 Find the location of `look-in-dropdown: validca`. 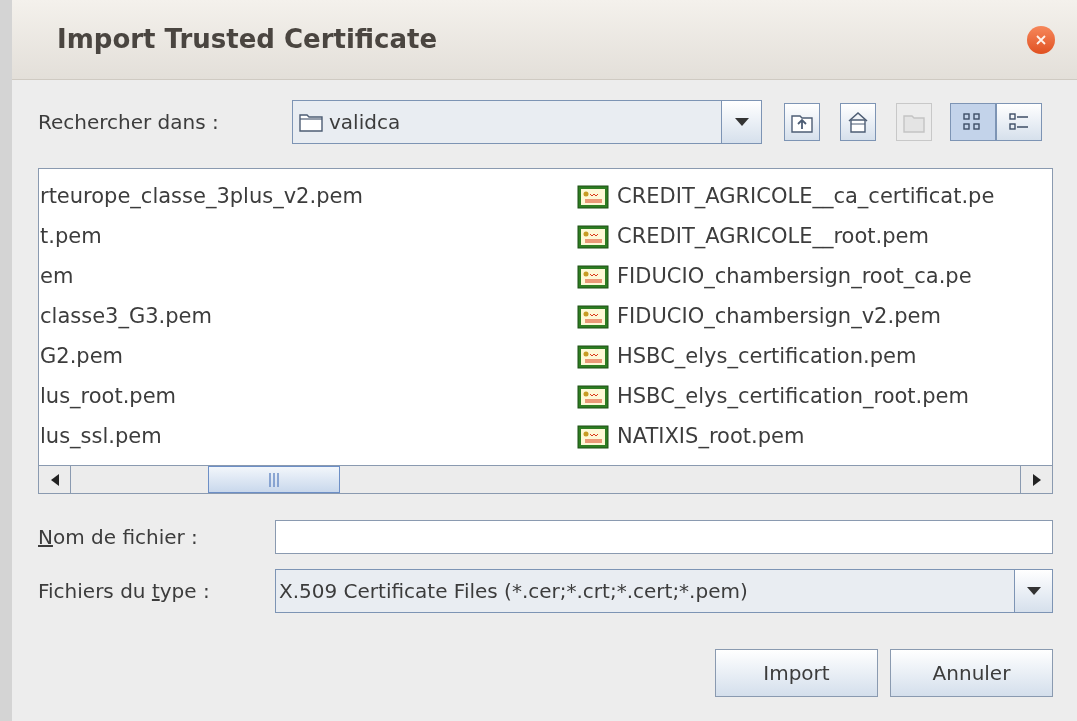

look-in-dropdown: validca is located at coordinates (527, 122).